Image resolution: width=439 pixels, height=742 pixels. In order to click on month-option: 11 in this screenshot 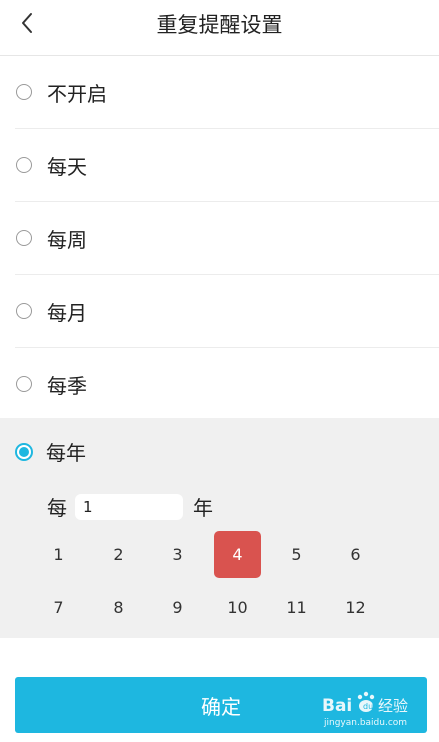, I will do `click(296, 607)`.